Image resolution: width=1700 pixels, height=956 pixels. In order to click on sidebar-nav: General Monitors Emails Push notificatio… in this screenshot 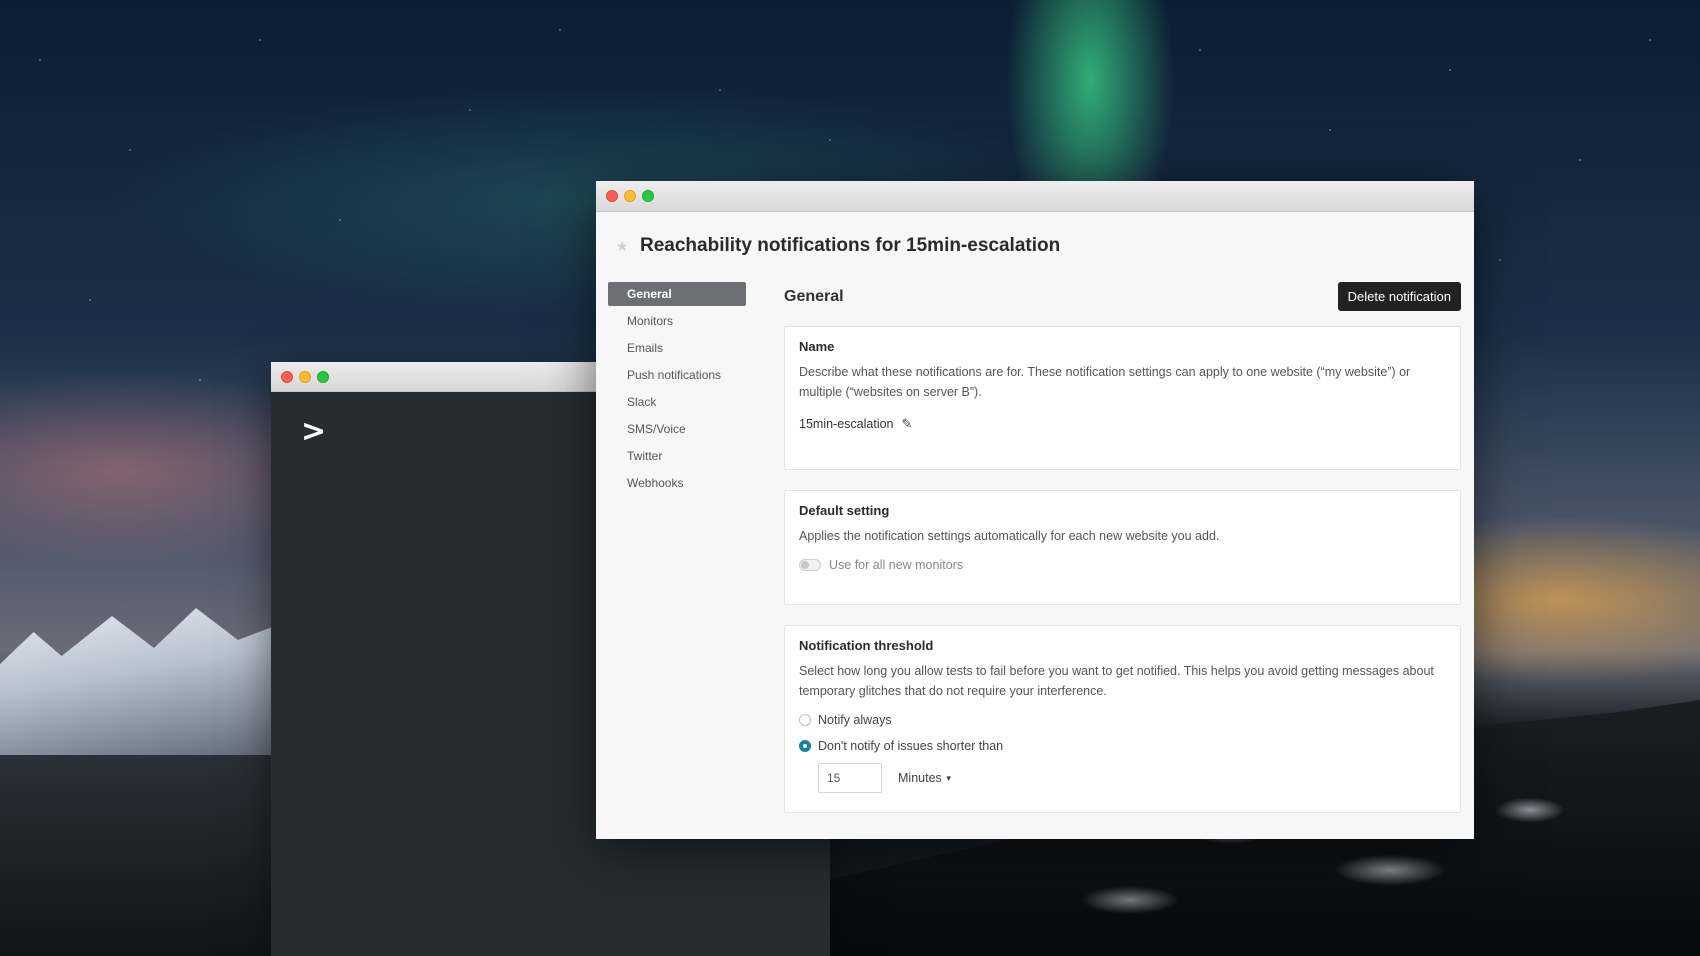, I will do `click(677, 390)`.